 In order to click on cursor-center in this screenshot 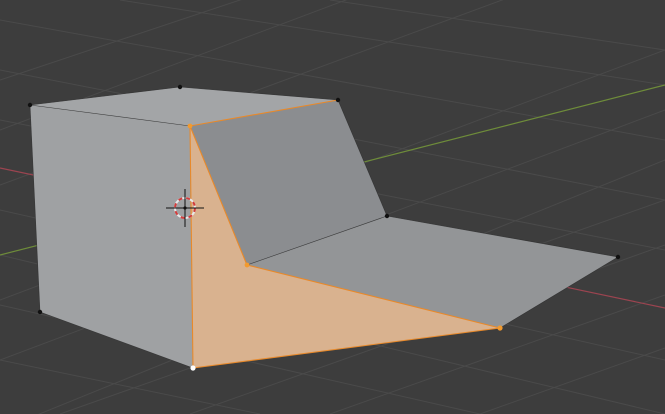, I will do `click(185, 208)`.